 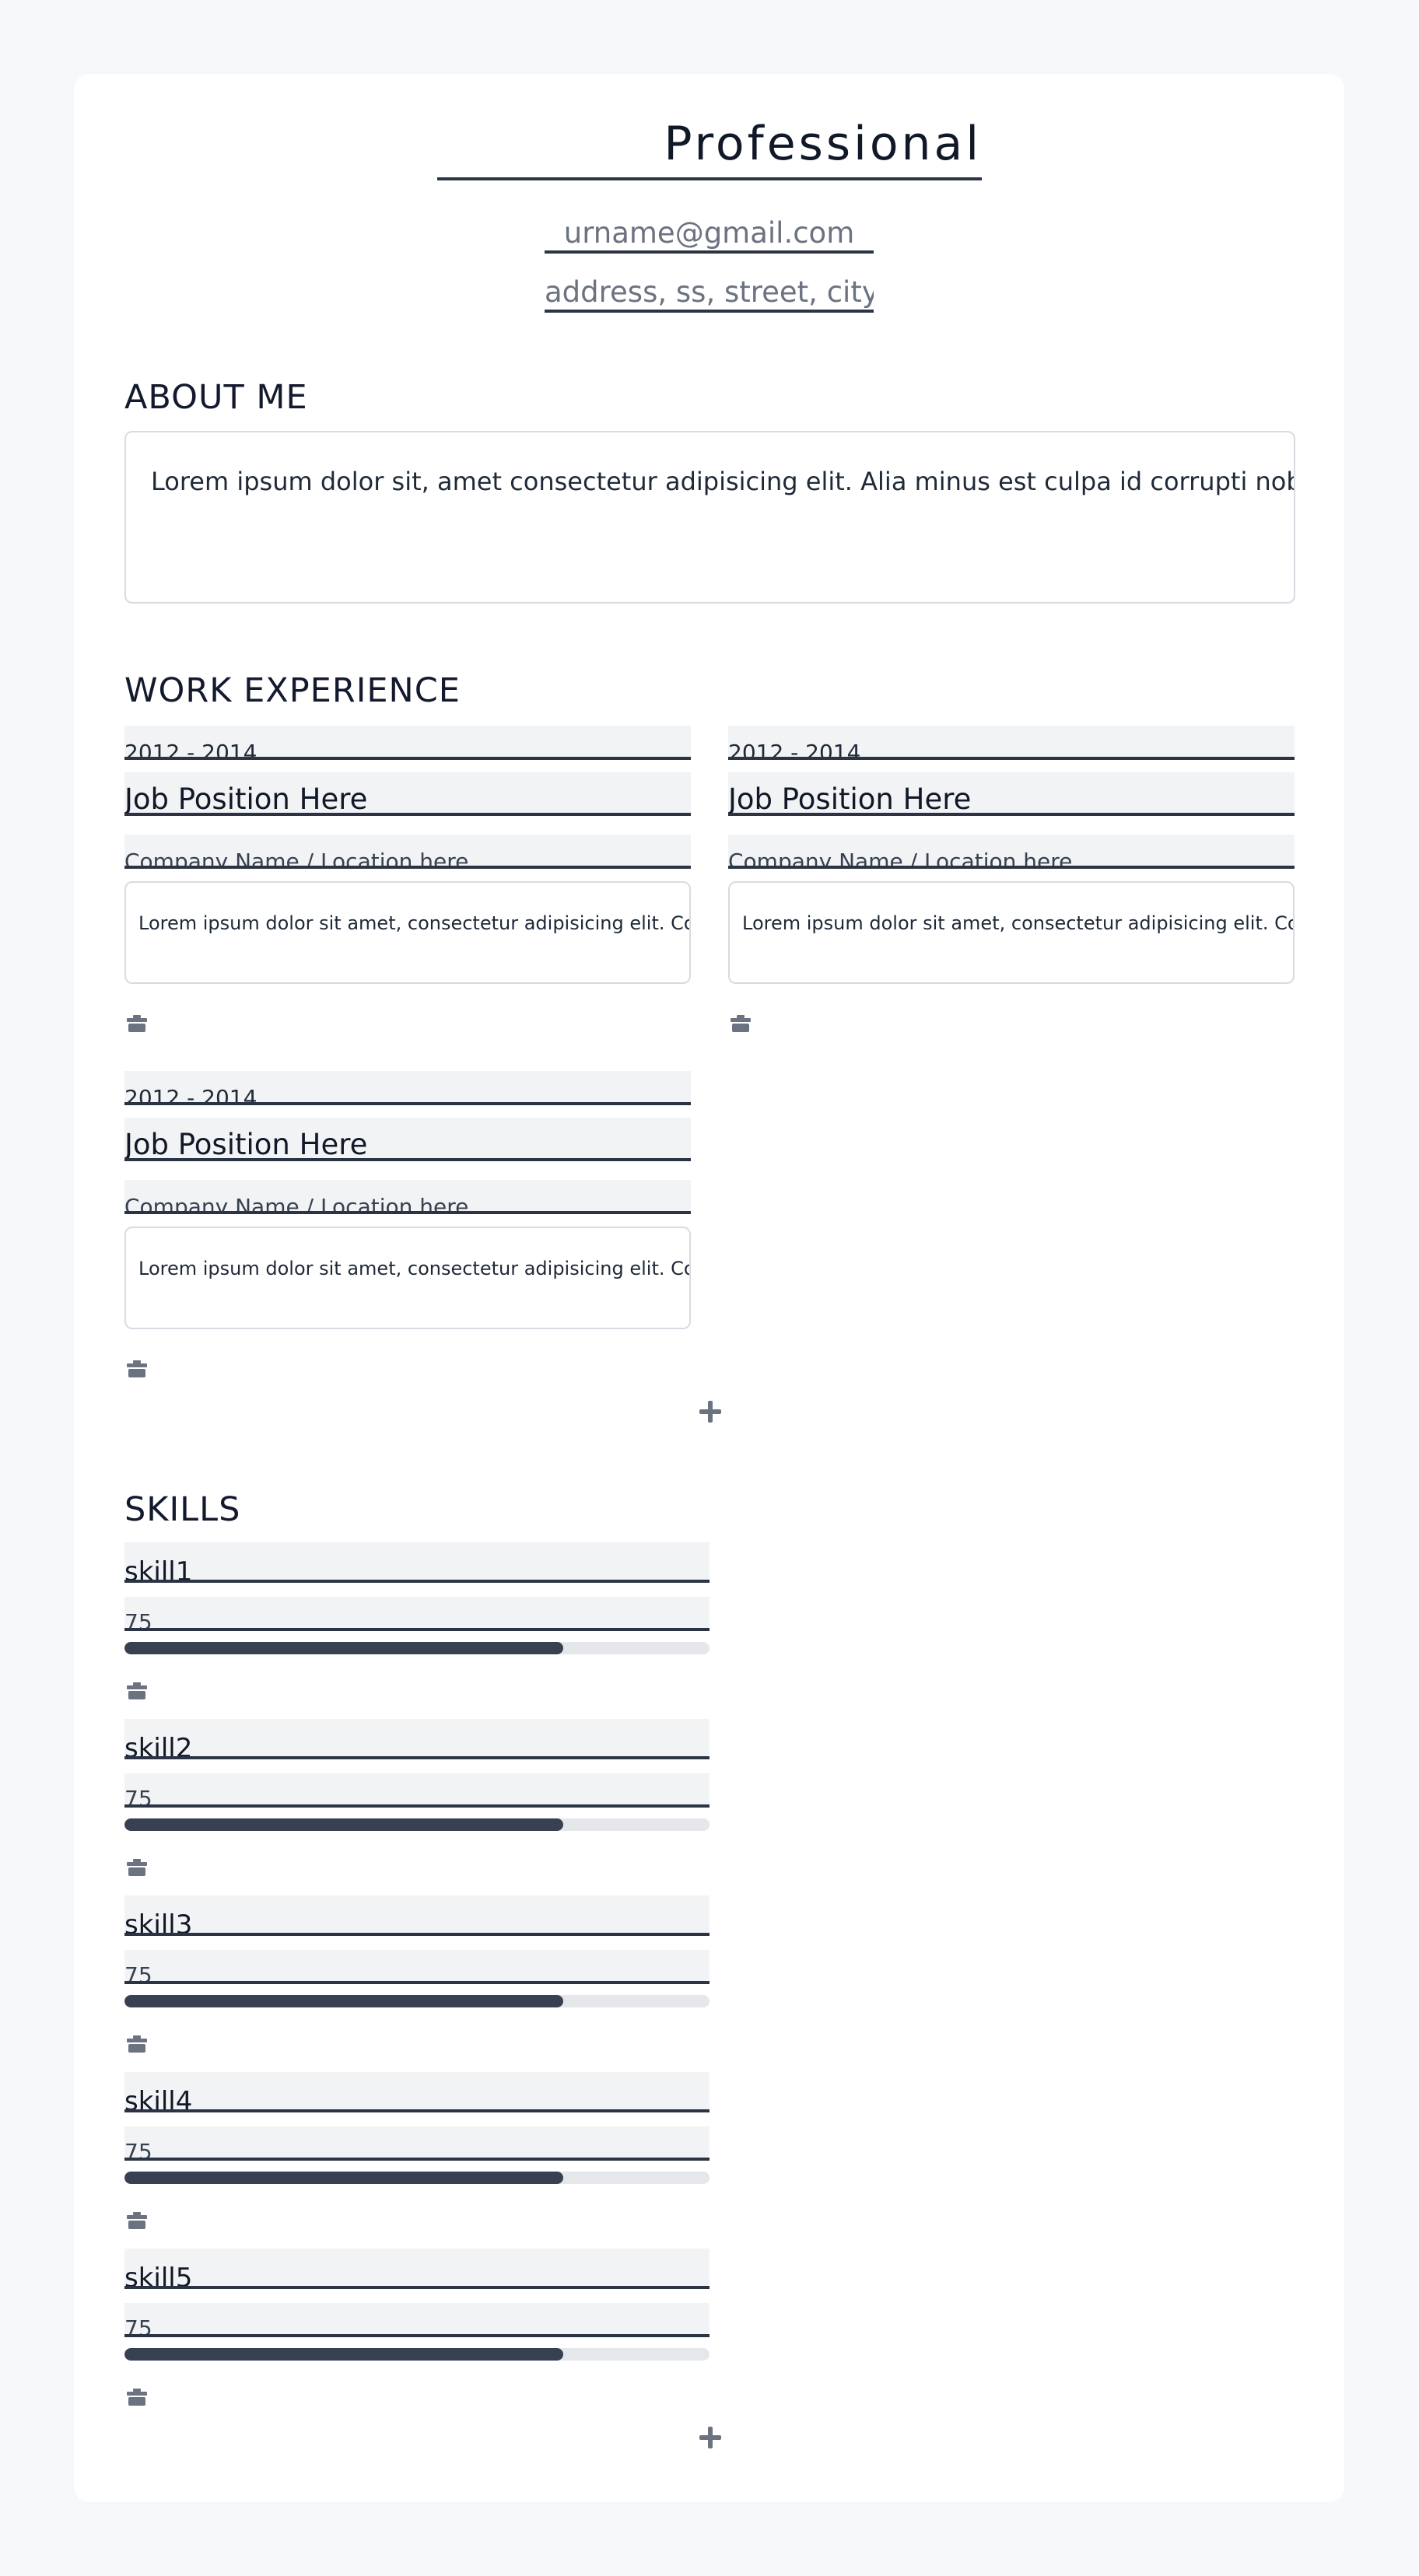 I want to click on skill-entry: skill2 75, so click(x=417, y=1805).